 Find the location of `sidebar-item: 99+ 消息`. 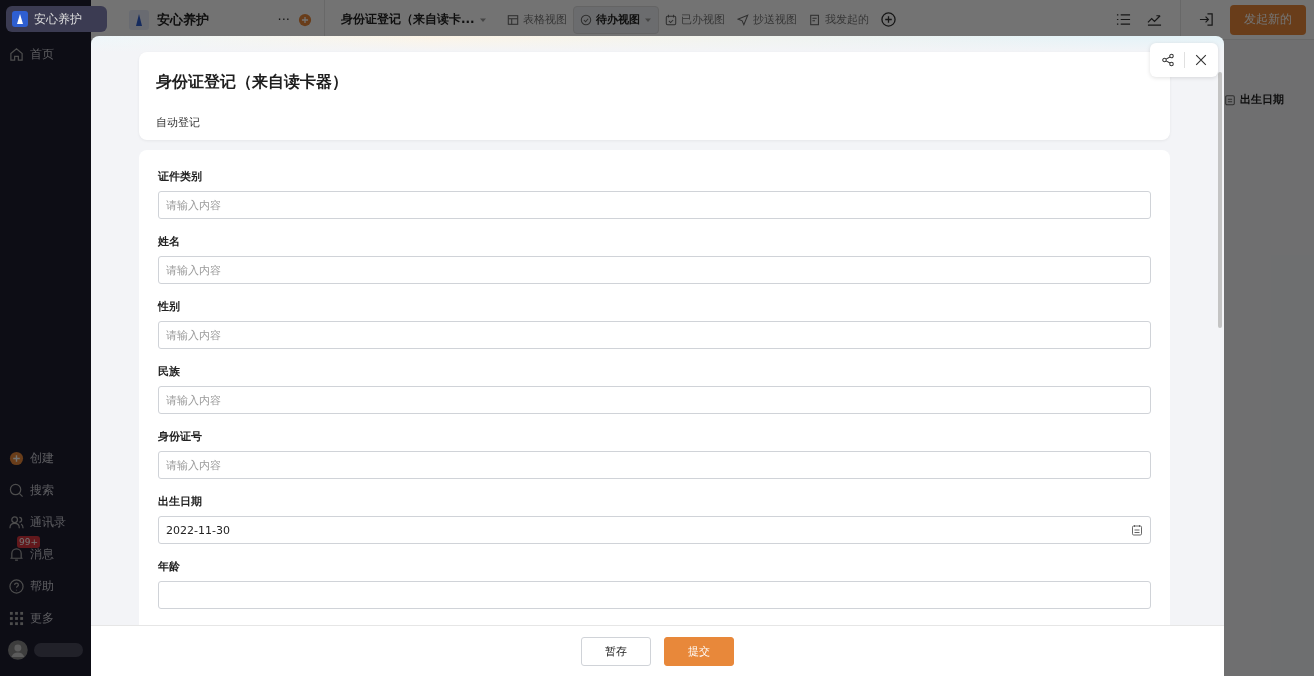

sidebar-item: 99+ 消息 is located at coordinates (45, 554).